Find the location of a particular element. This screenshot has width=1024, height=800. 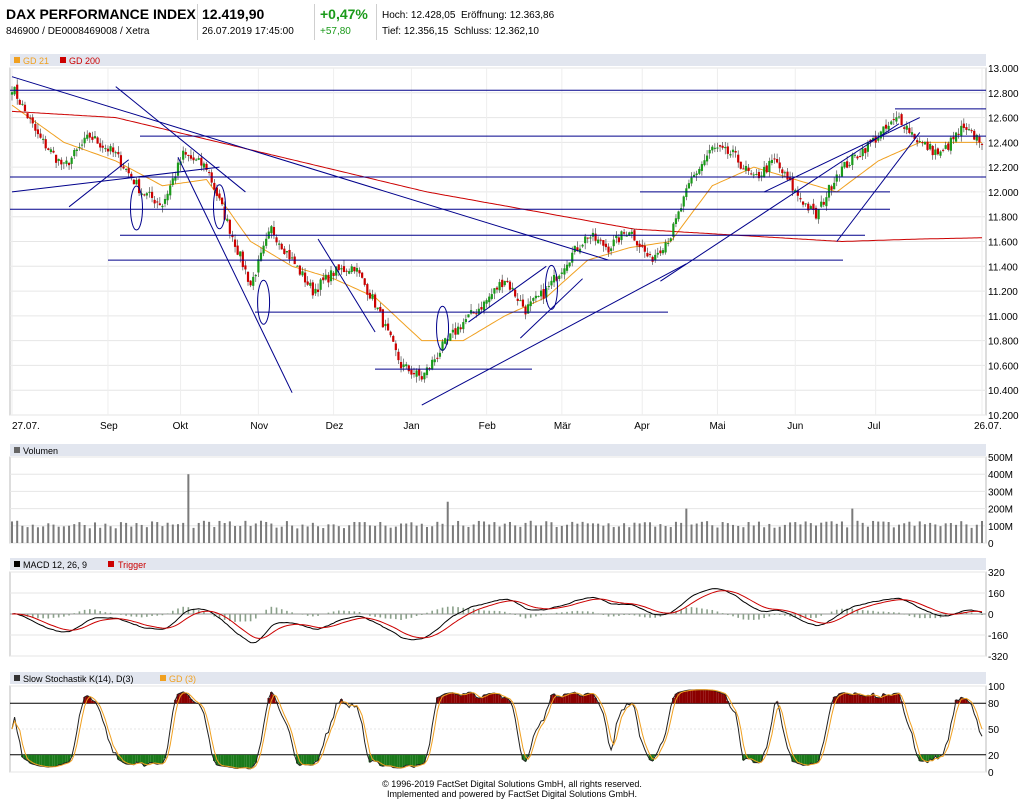

price-y-tick-label: 11.200 is located at coordinates (1003, 292).